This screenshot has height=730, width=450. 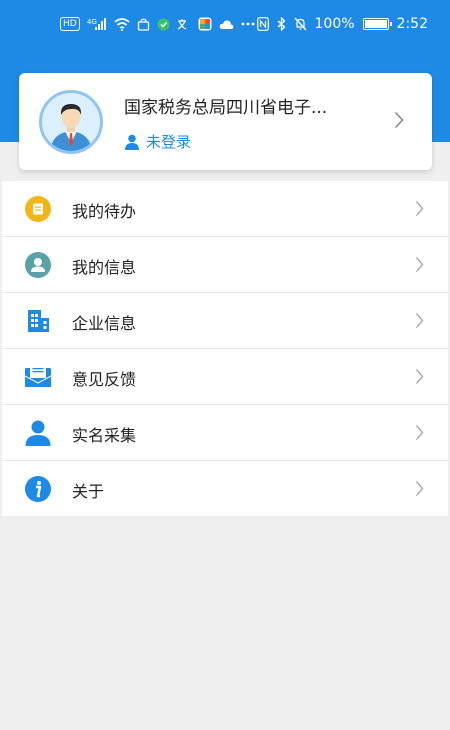 I want to click on person-icon, so click(x=38, y=433).